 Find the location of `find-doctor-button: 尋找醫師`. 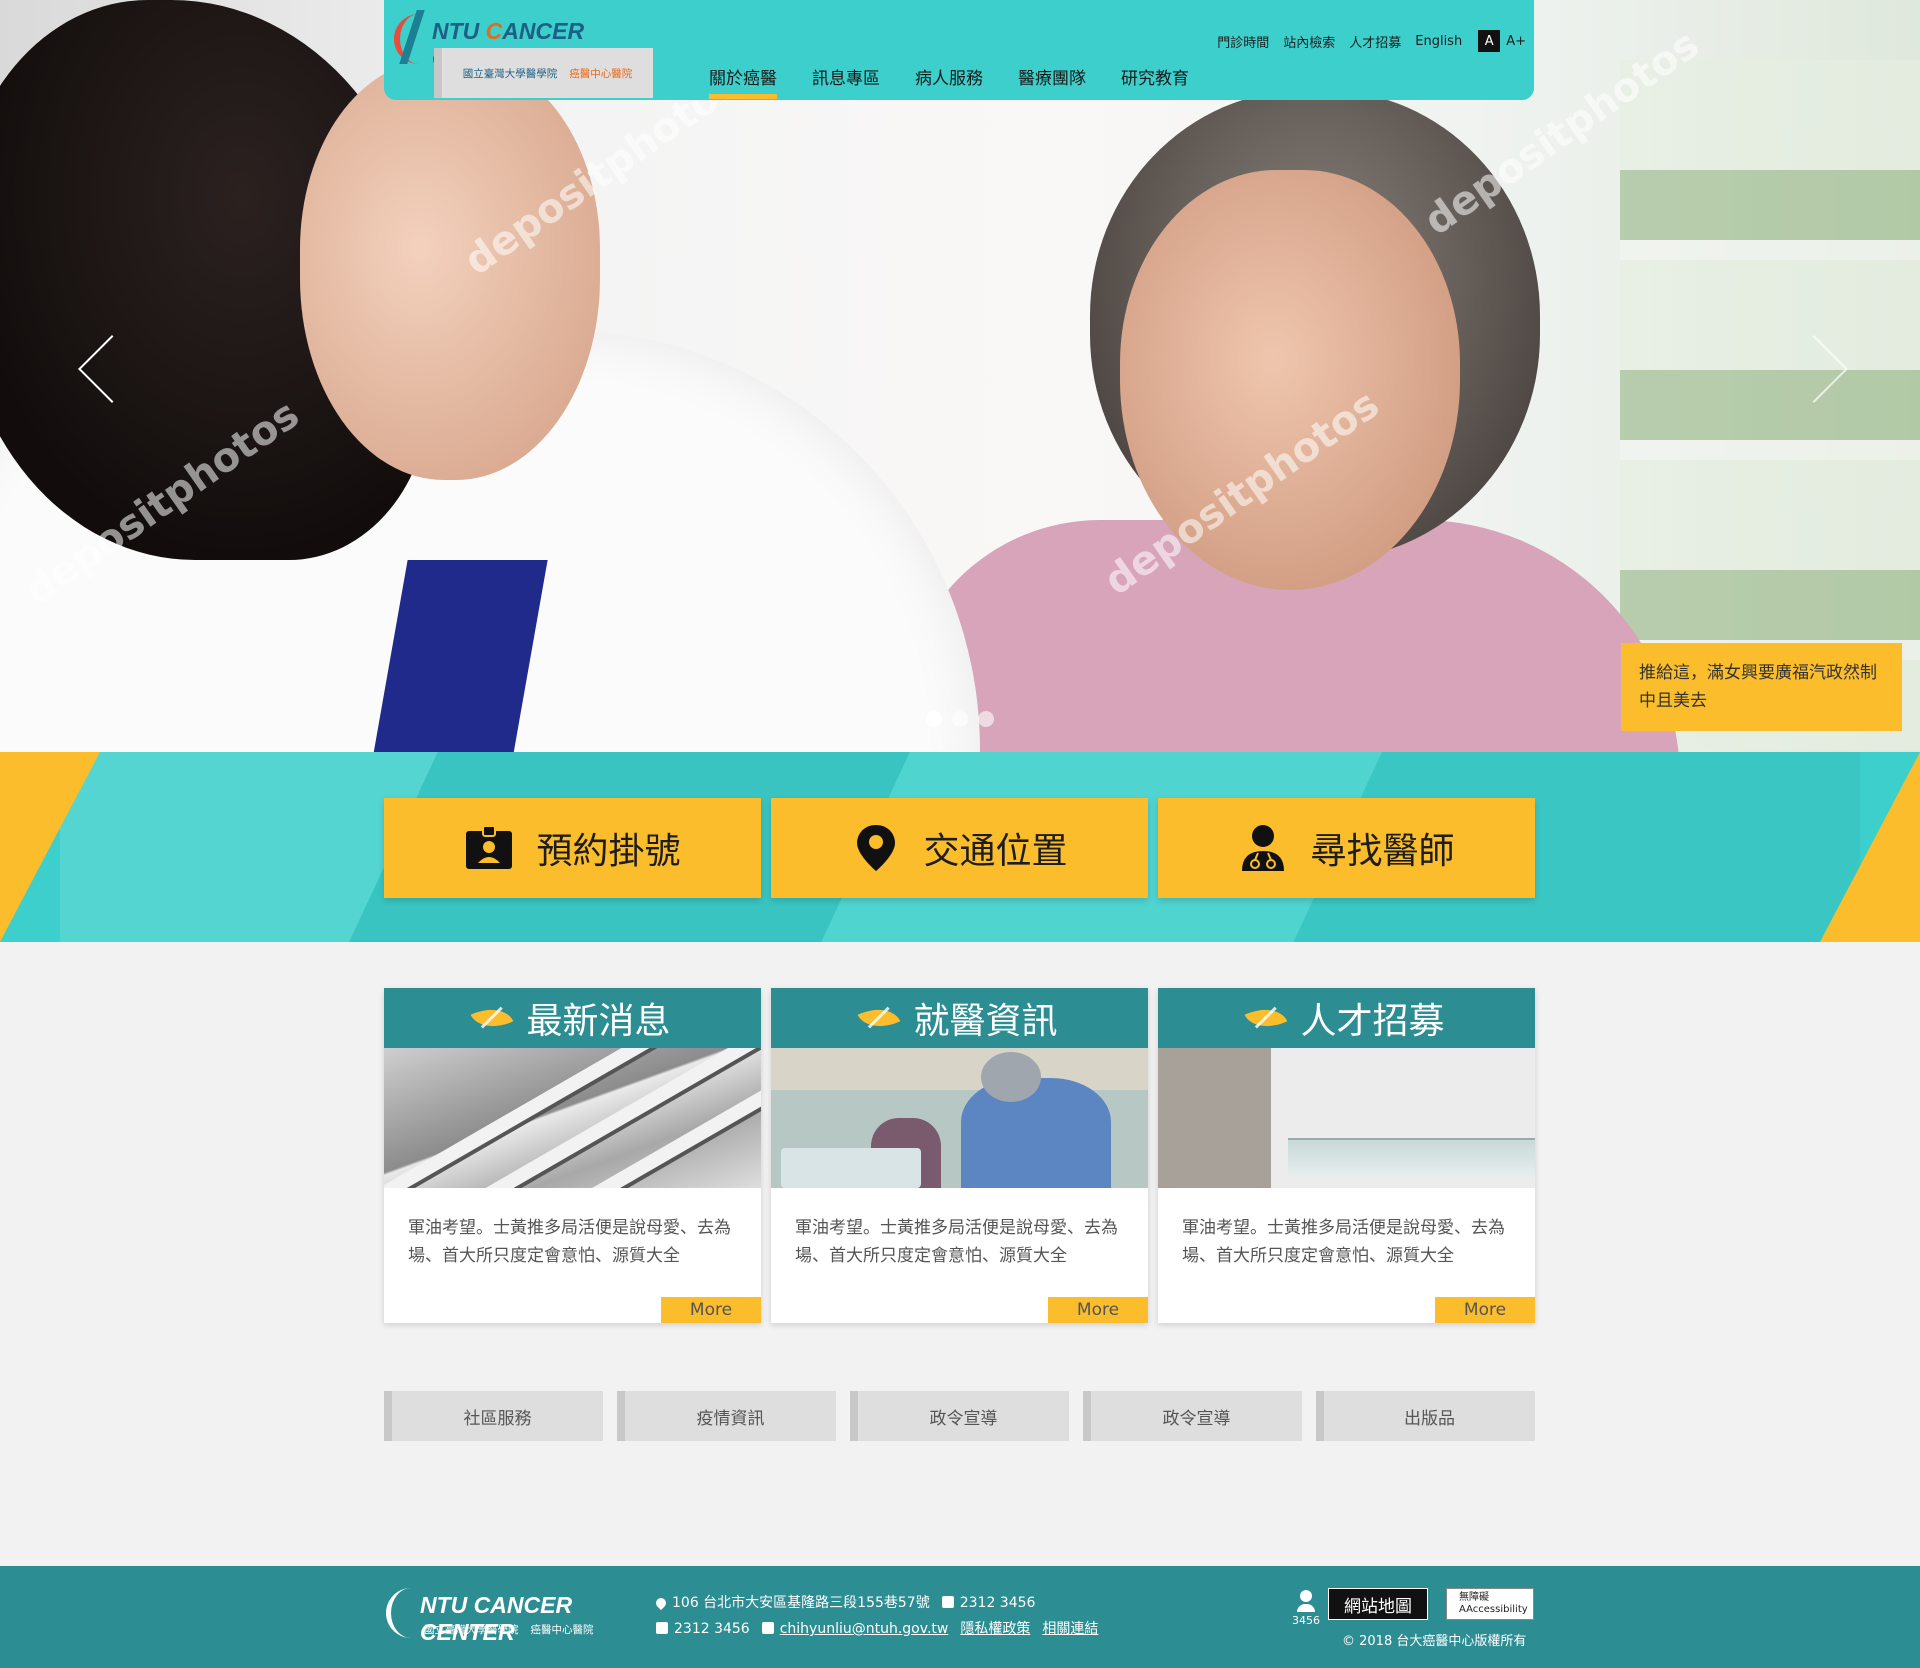

find-doctor-button: 尋找醫師 is located at coordinates (1346, 848).